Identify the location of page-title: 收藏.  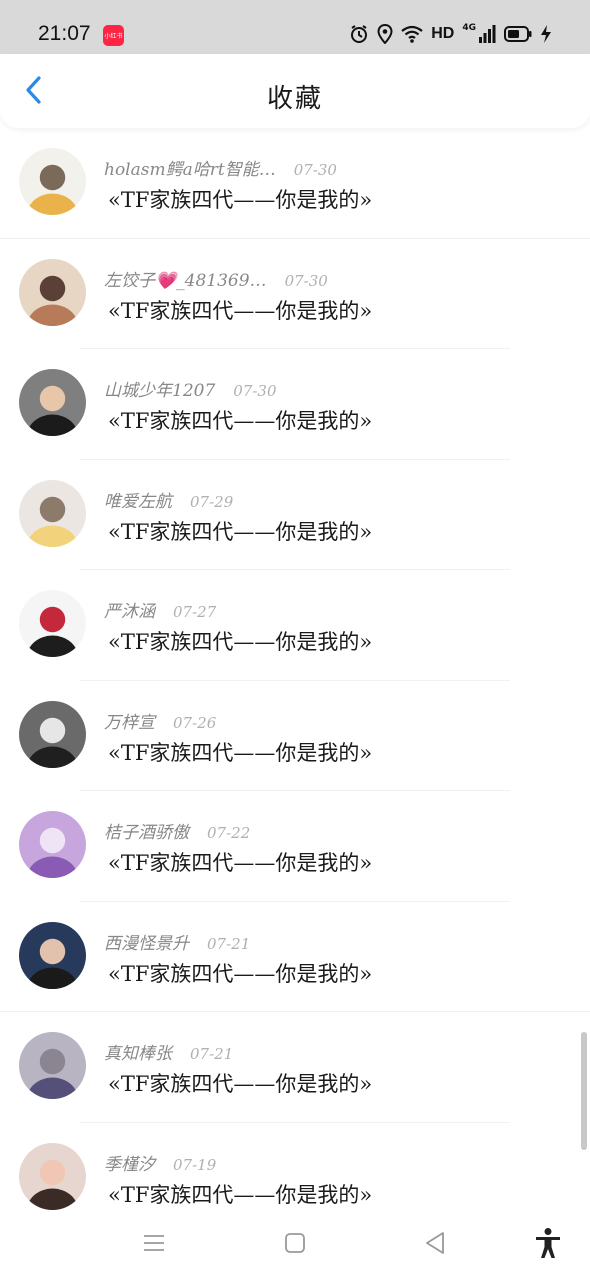
(294, 99).